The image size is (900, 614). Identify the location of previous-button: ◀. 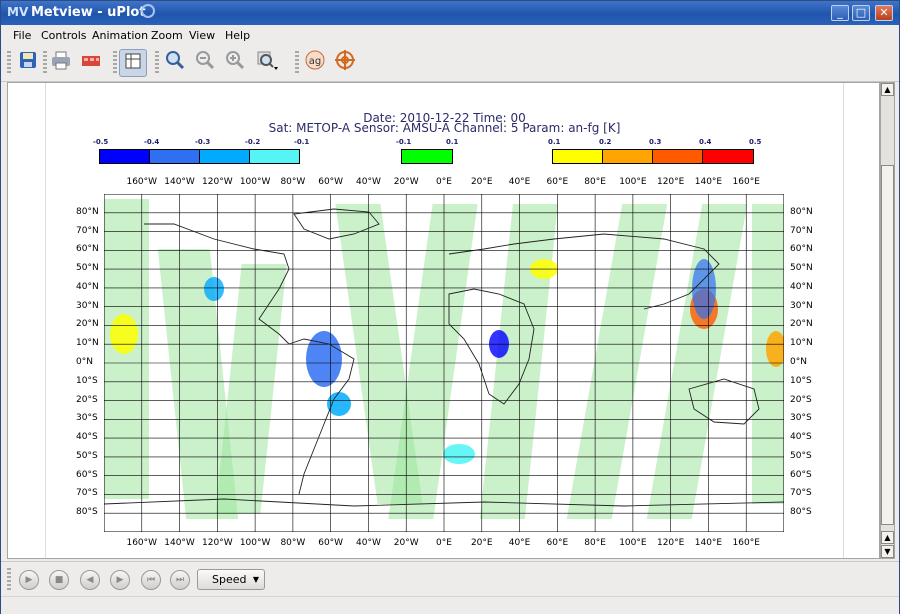
(90, 580).